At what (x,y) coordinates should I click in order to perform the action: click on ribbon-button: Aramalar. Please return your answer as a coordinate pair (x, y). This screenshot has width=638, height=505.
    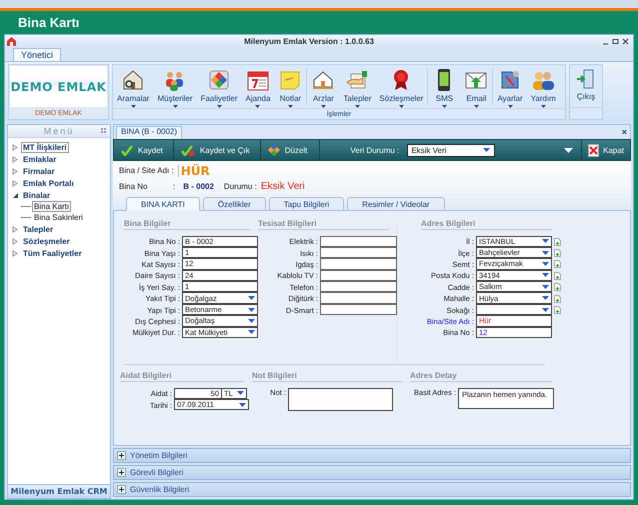
    Looking at the image, I should click on (133, 86).